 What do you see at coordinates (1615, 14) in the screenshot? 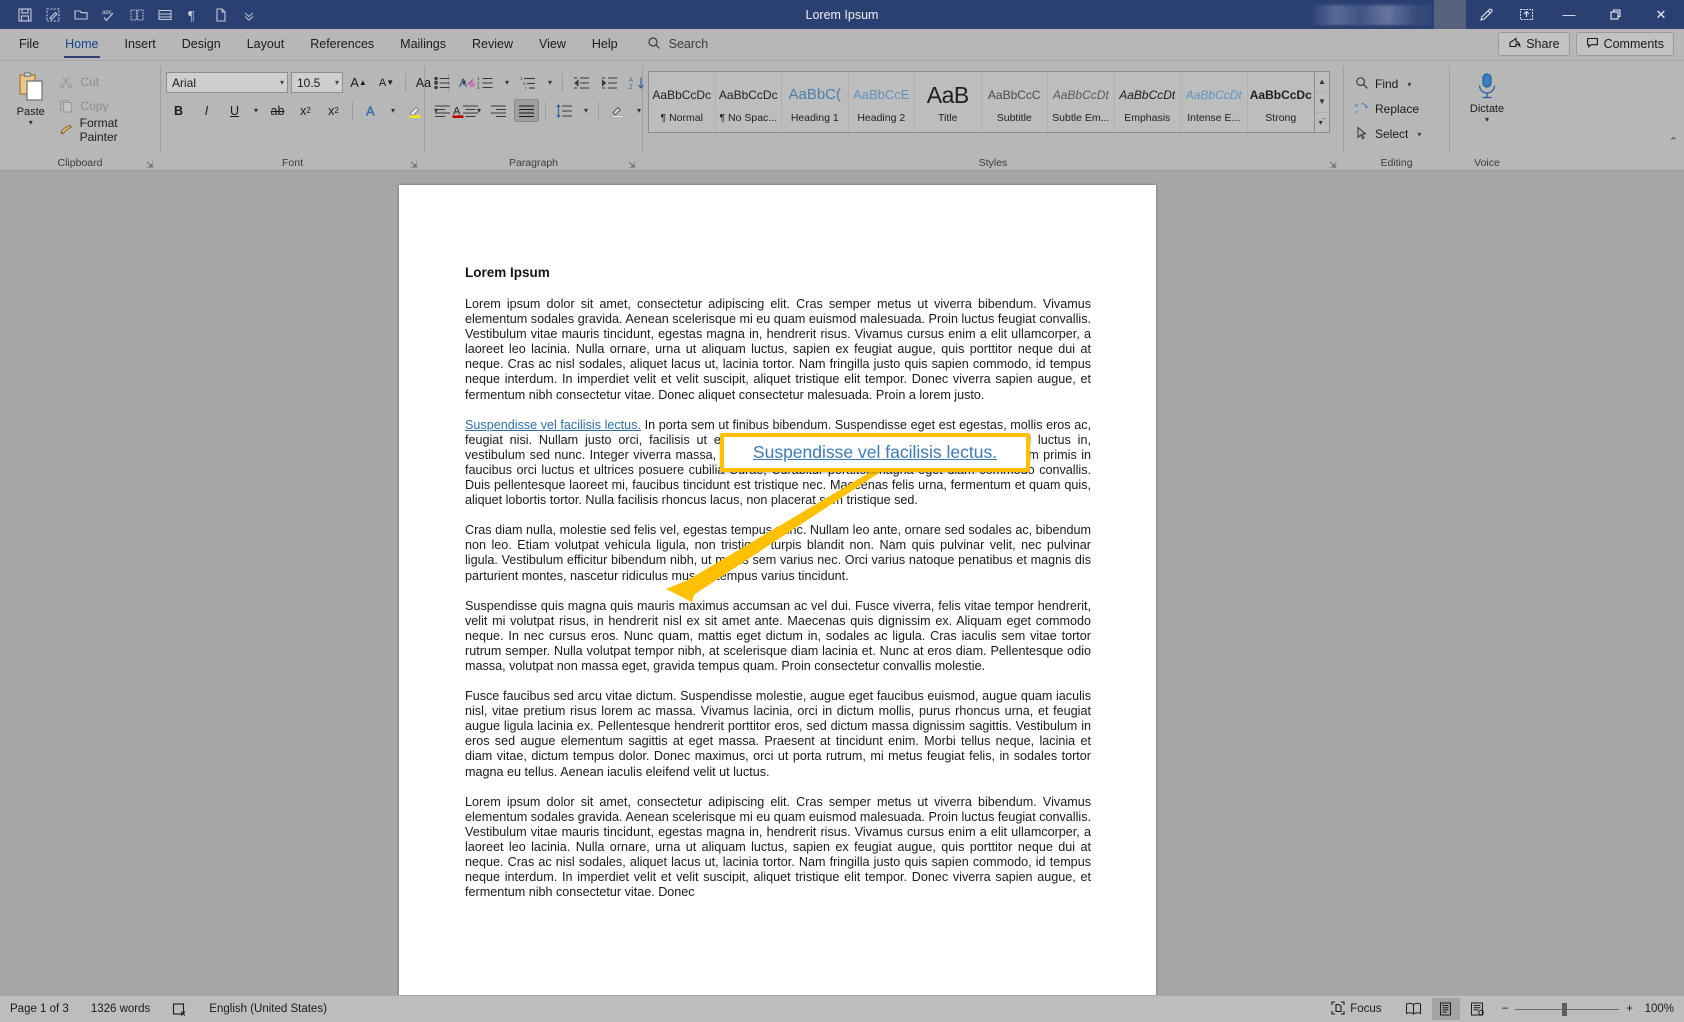
I see `restore-button` at bounding box center [1615, 14].